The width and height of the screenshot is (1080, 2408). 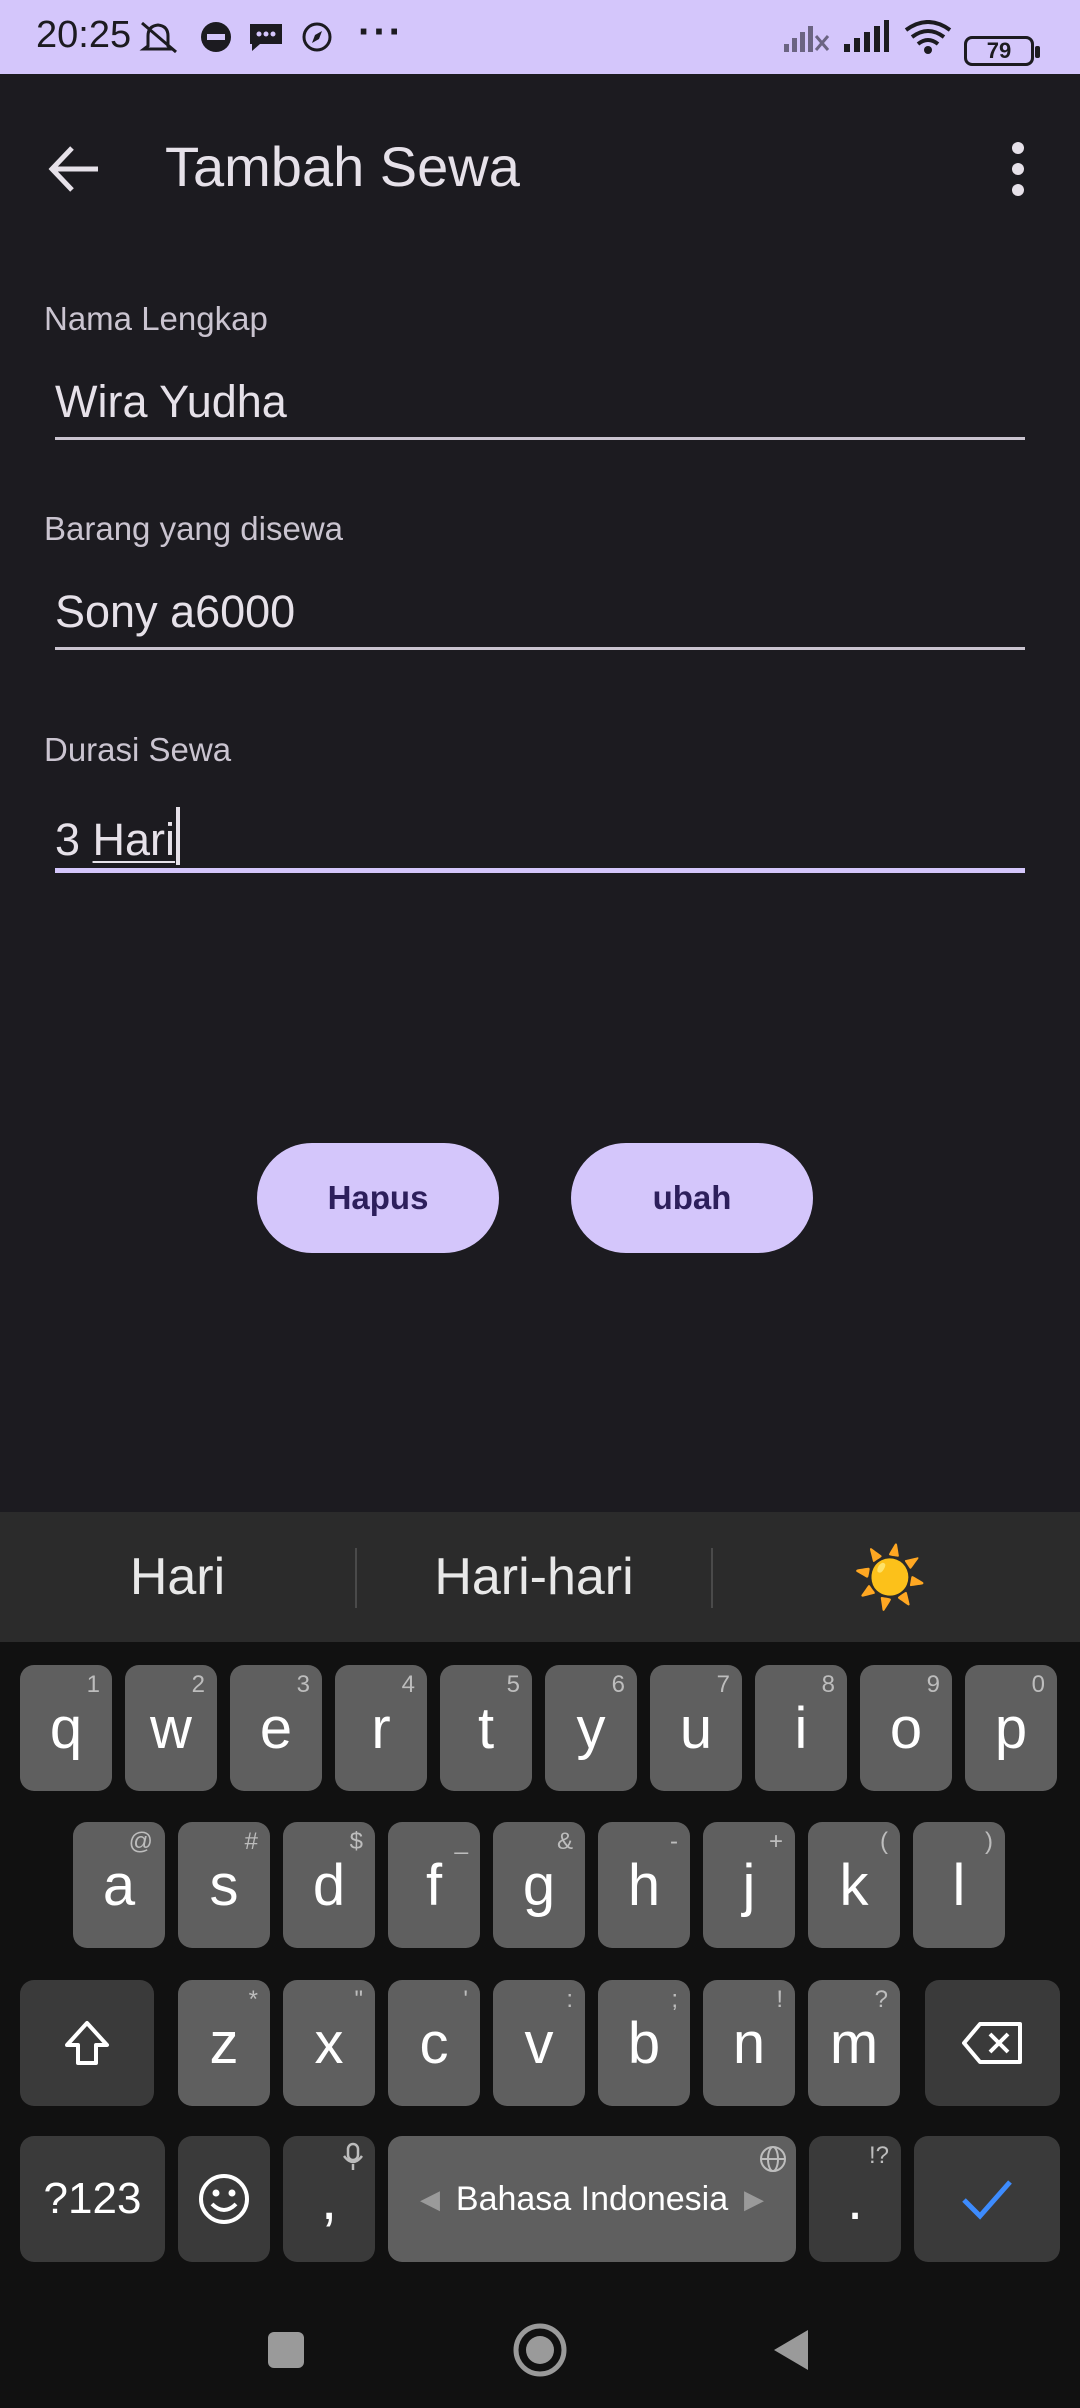 I want to click on key-i: 8i, so click(x=801, y=1728).